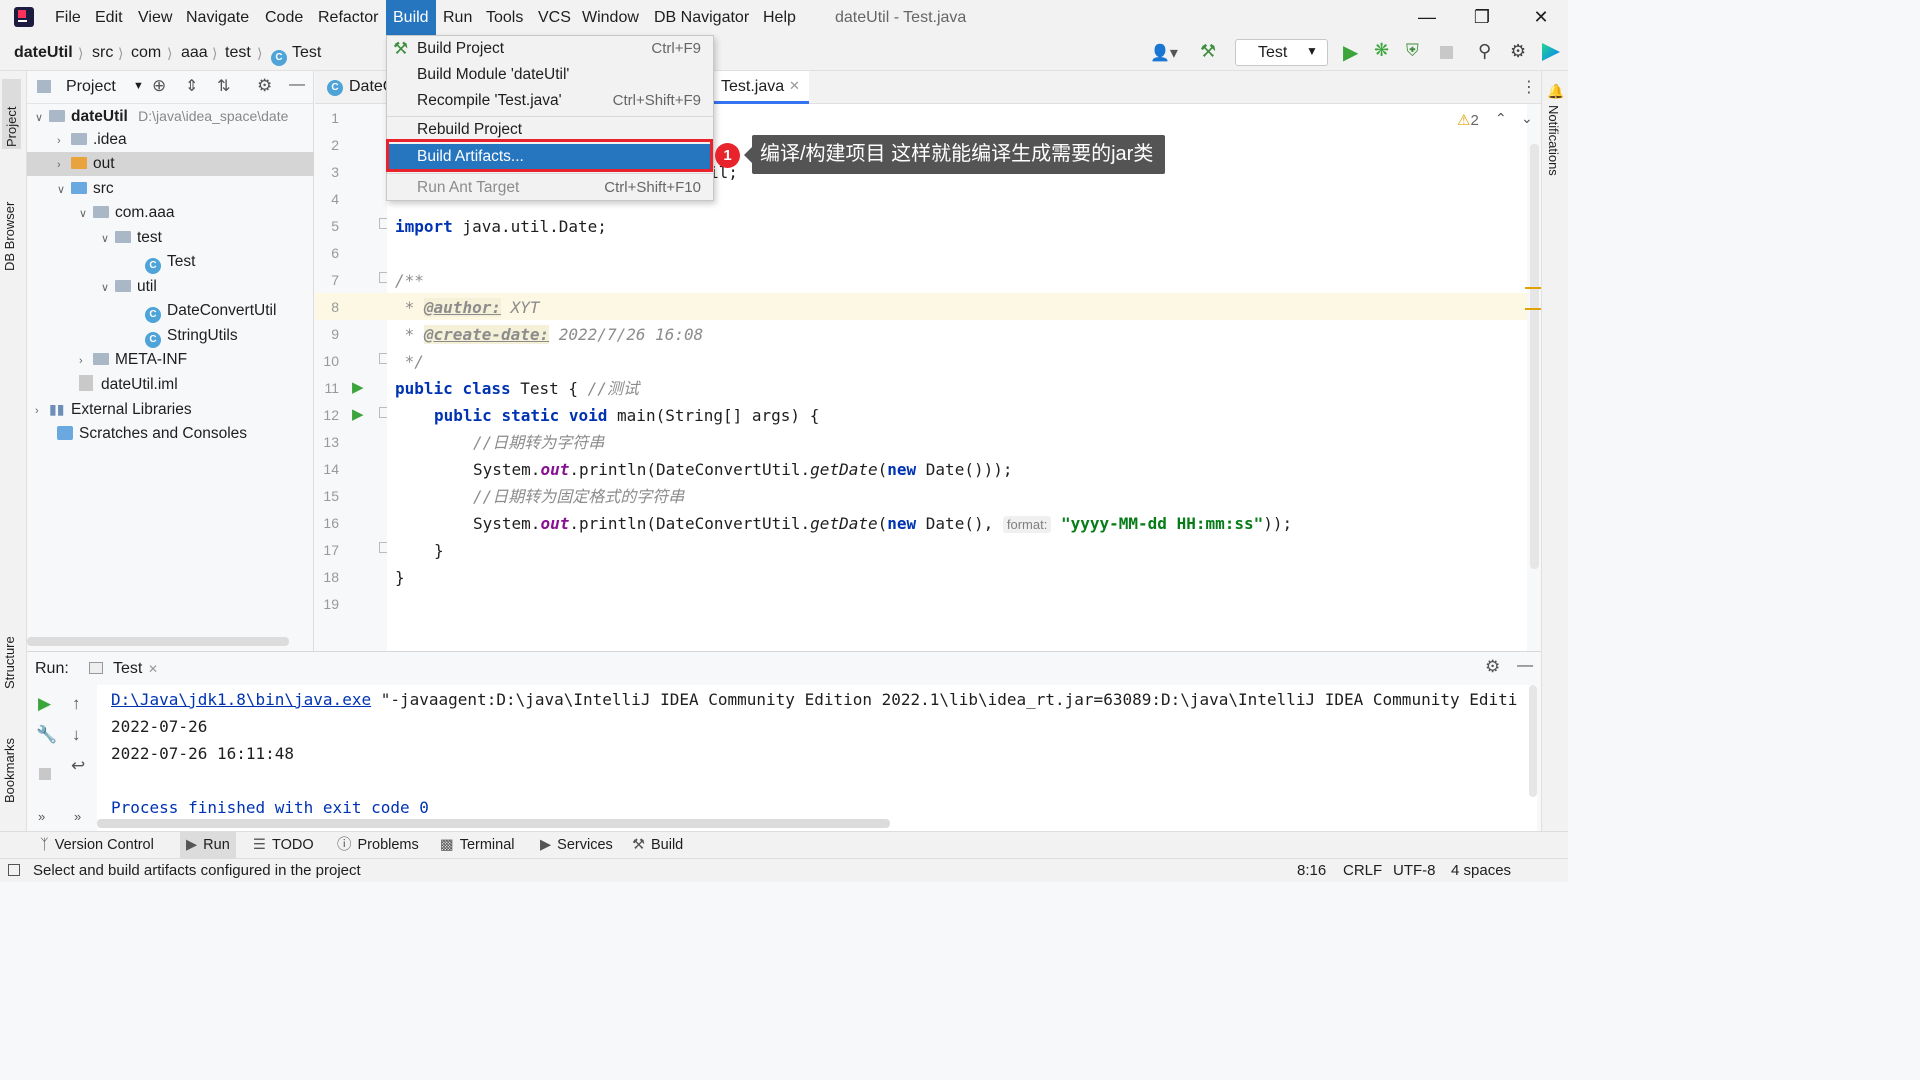 This screenshot has height=1080, width=1920. Describe the element at coordinates (1208, 51) in the screenshot. I see `hammer-icon: ⚒` at that location.